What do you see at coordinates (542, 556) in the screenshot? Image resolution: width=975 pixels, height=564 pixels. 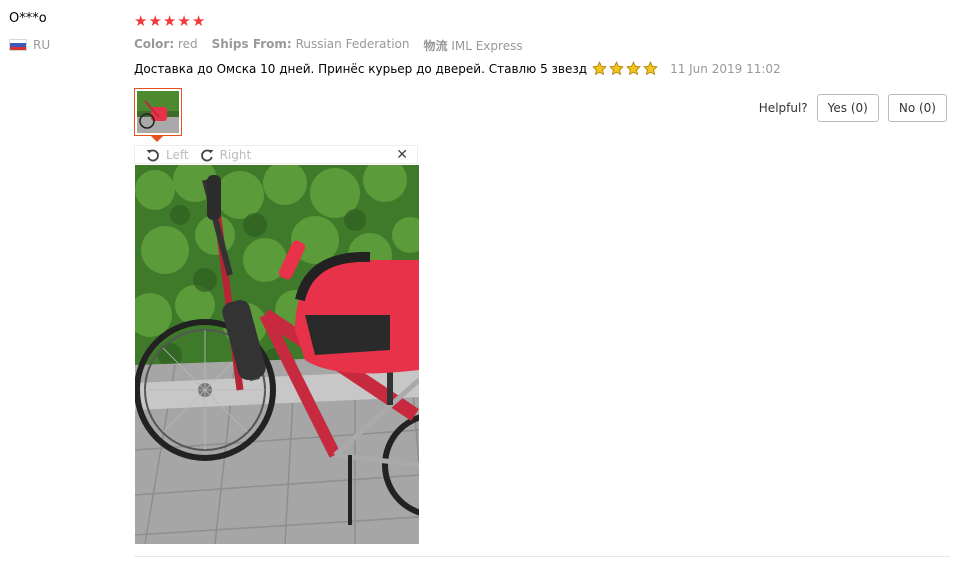 I see `review-divider` at bounding box center [542, 556].